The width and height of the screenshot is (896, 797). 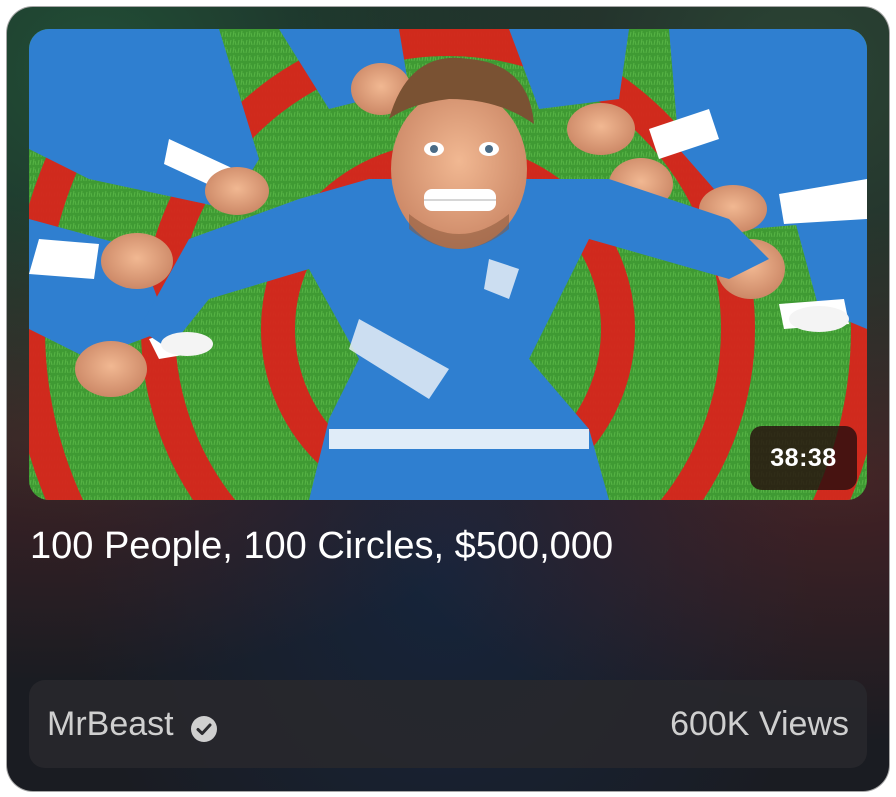 I want to click on video-meta-bar: MrBeast 600K Views, so click(x=448, y=724).